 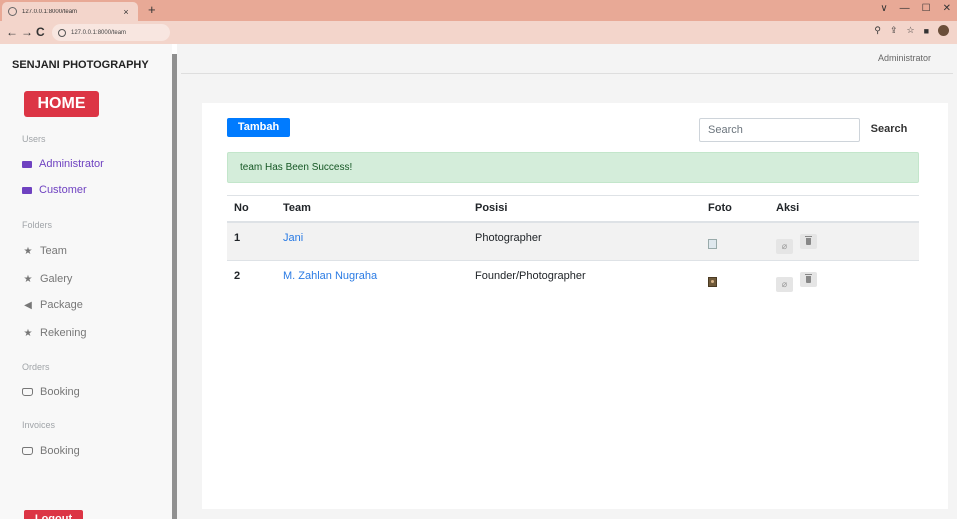 I want to click on sidebar-item-customer: Customer, so click(x=54, y=190).